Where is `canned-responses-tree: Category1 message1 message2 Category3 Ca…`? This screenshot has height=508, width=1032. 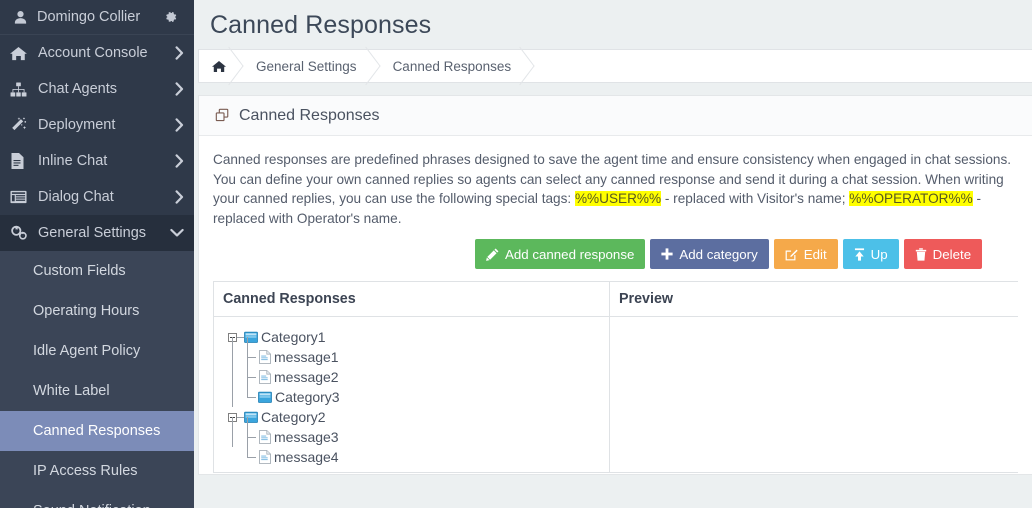 canned-responses-tree: Category1 message1 message2 Category3 Ca… is located at coordinates (411, 392).